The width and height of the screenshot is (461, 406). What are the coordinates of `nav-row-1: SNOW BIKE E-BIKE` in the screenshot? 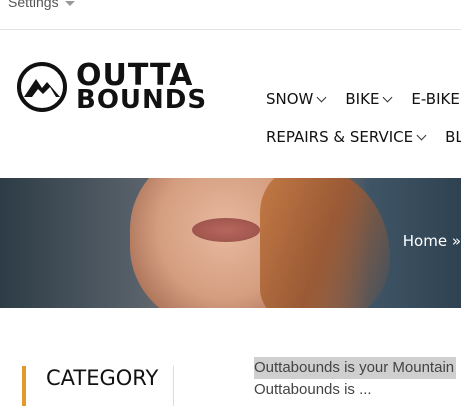 It's located at (363, 99).